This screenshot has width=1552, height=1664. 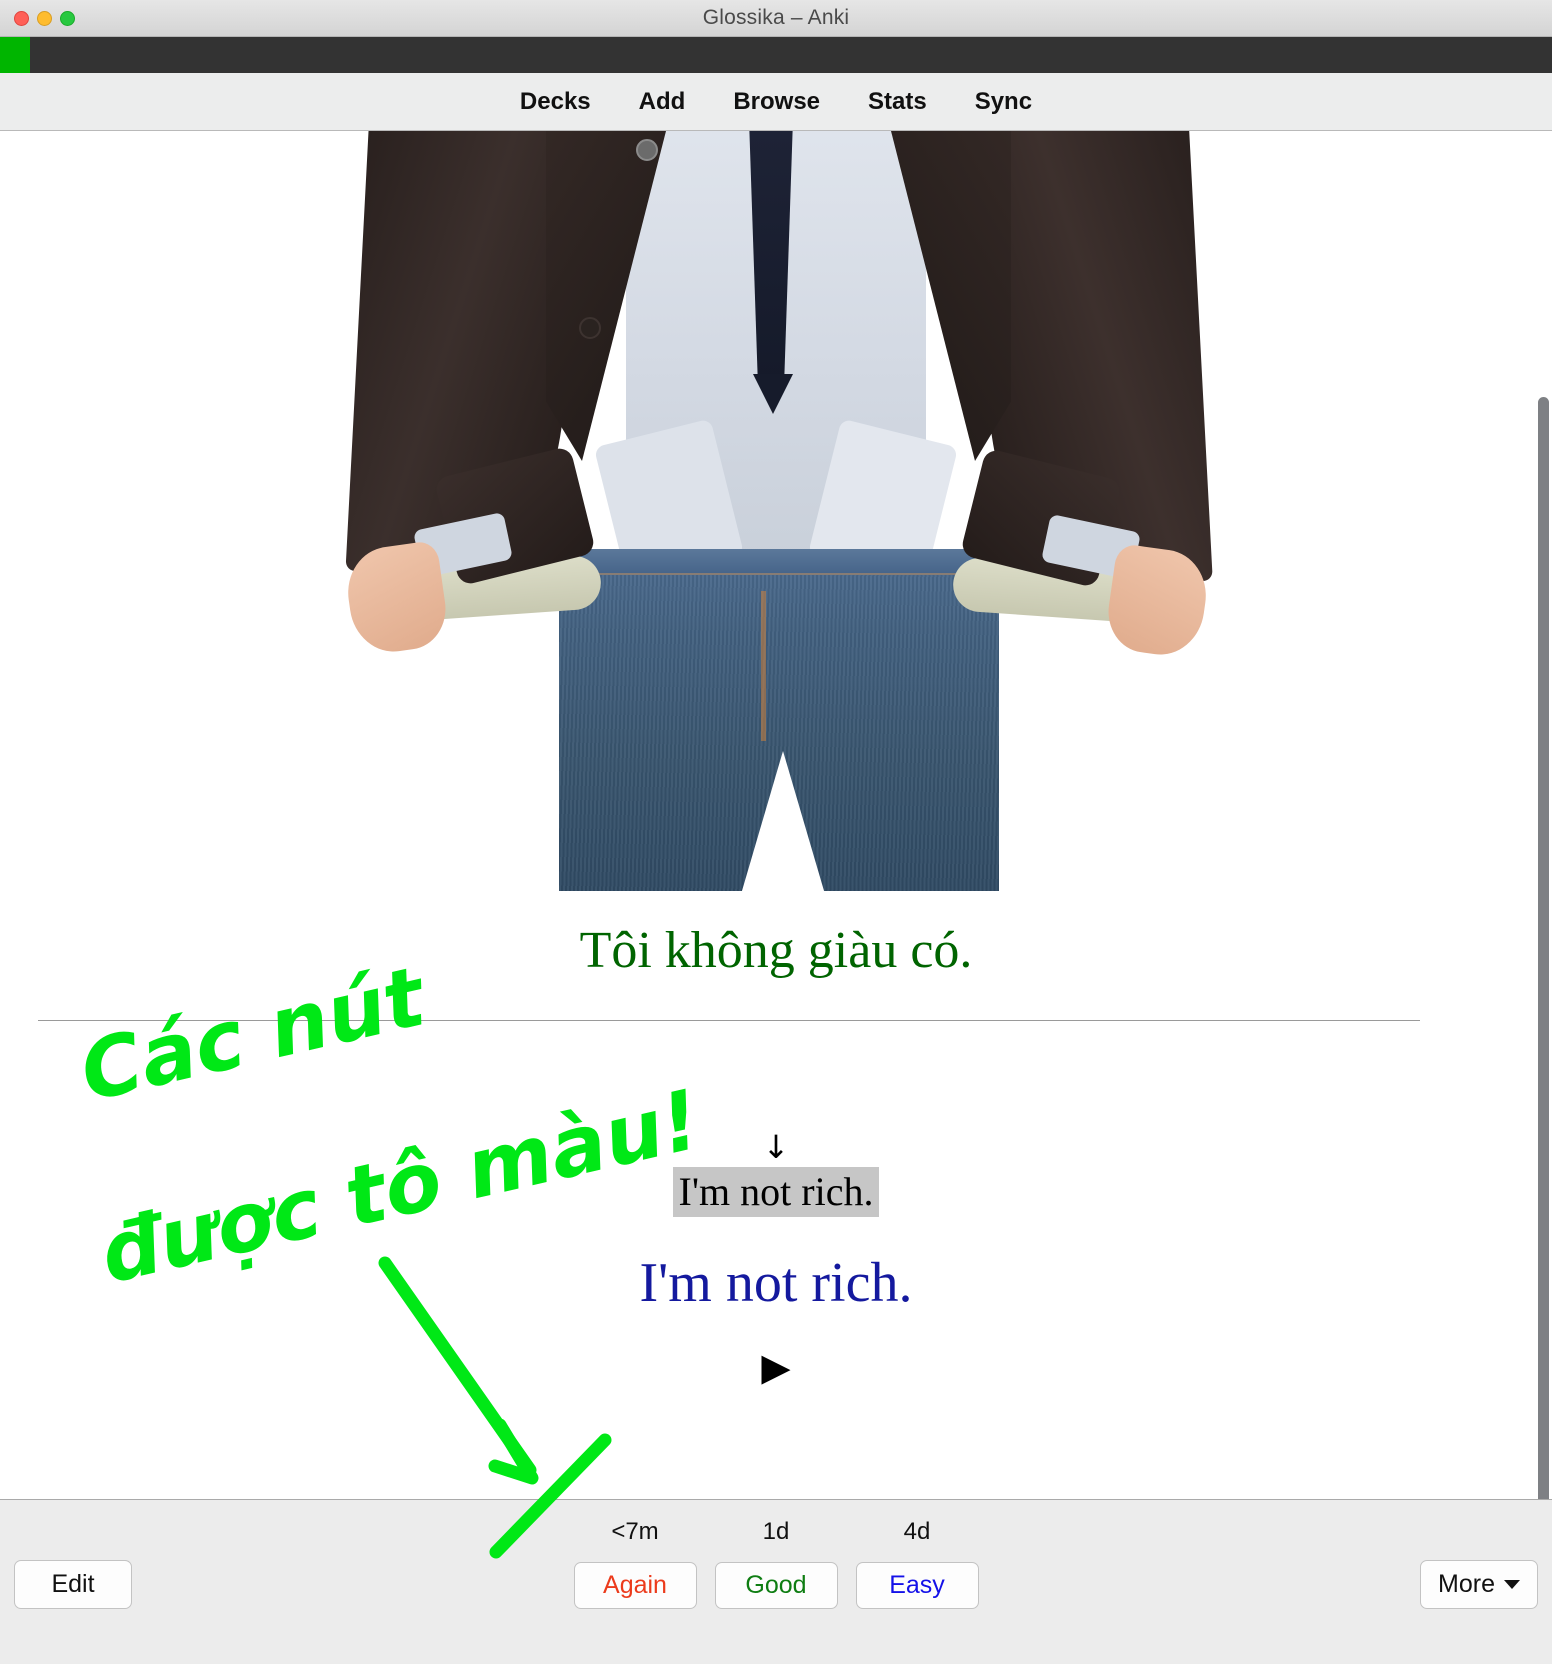 What do you see at coordinates (647, 150) in the screenshot?
I see `jacket-button` at bounding box center [647, 150].